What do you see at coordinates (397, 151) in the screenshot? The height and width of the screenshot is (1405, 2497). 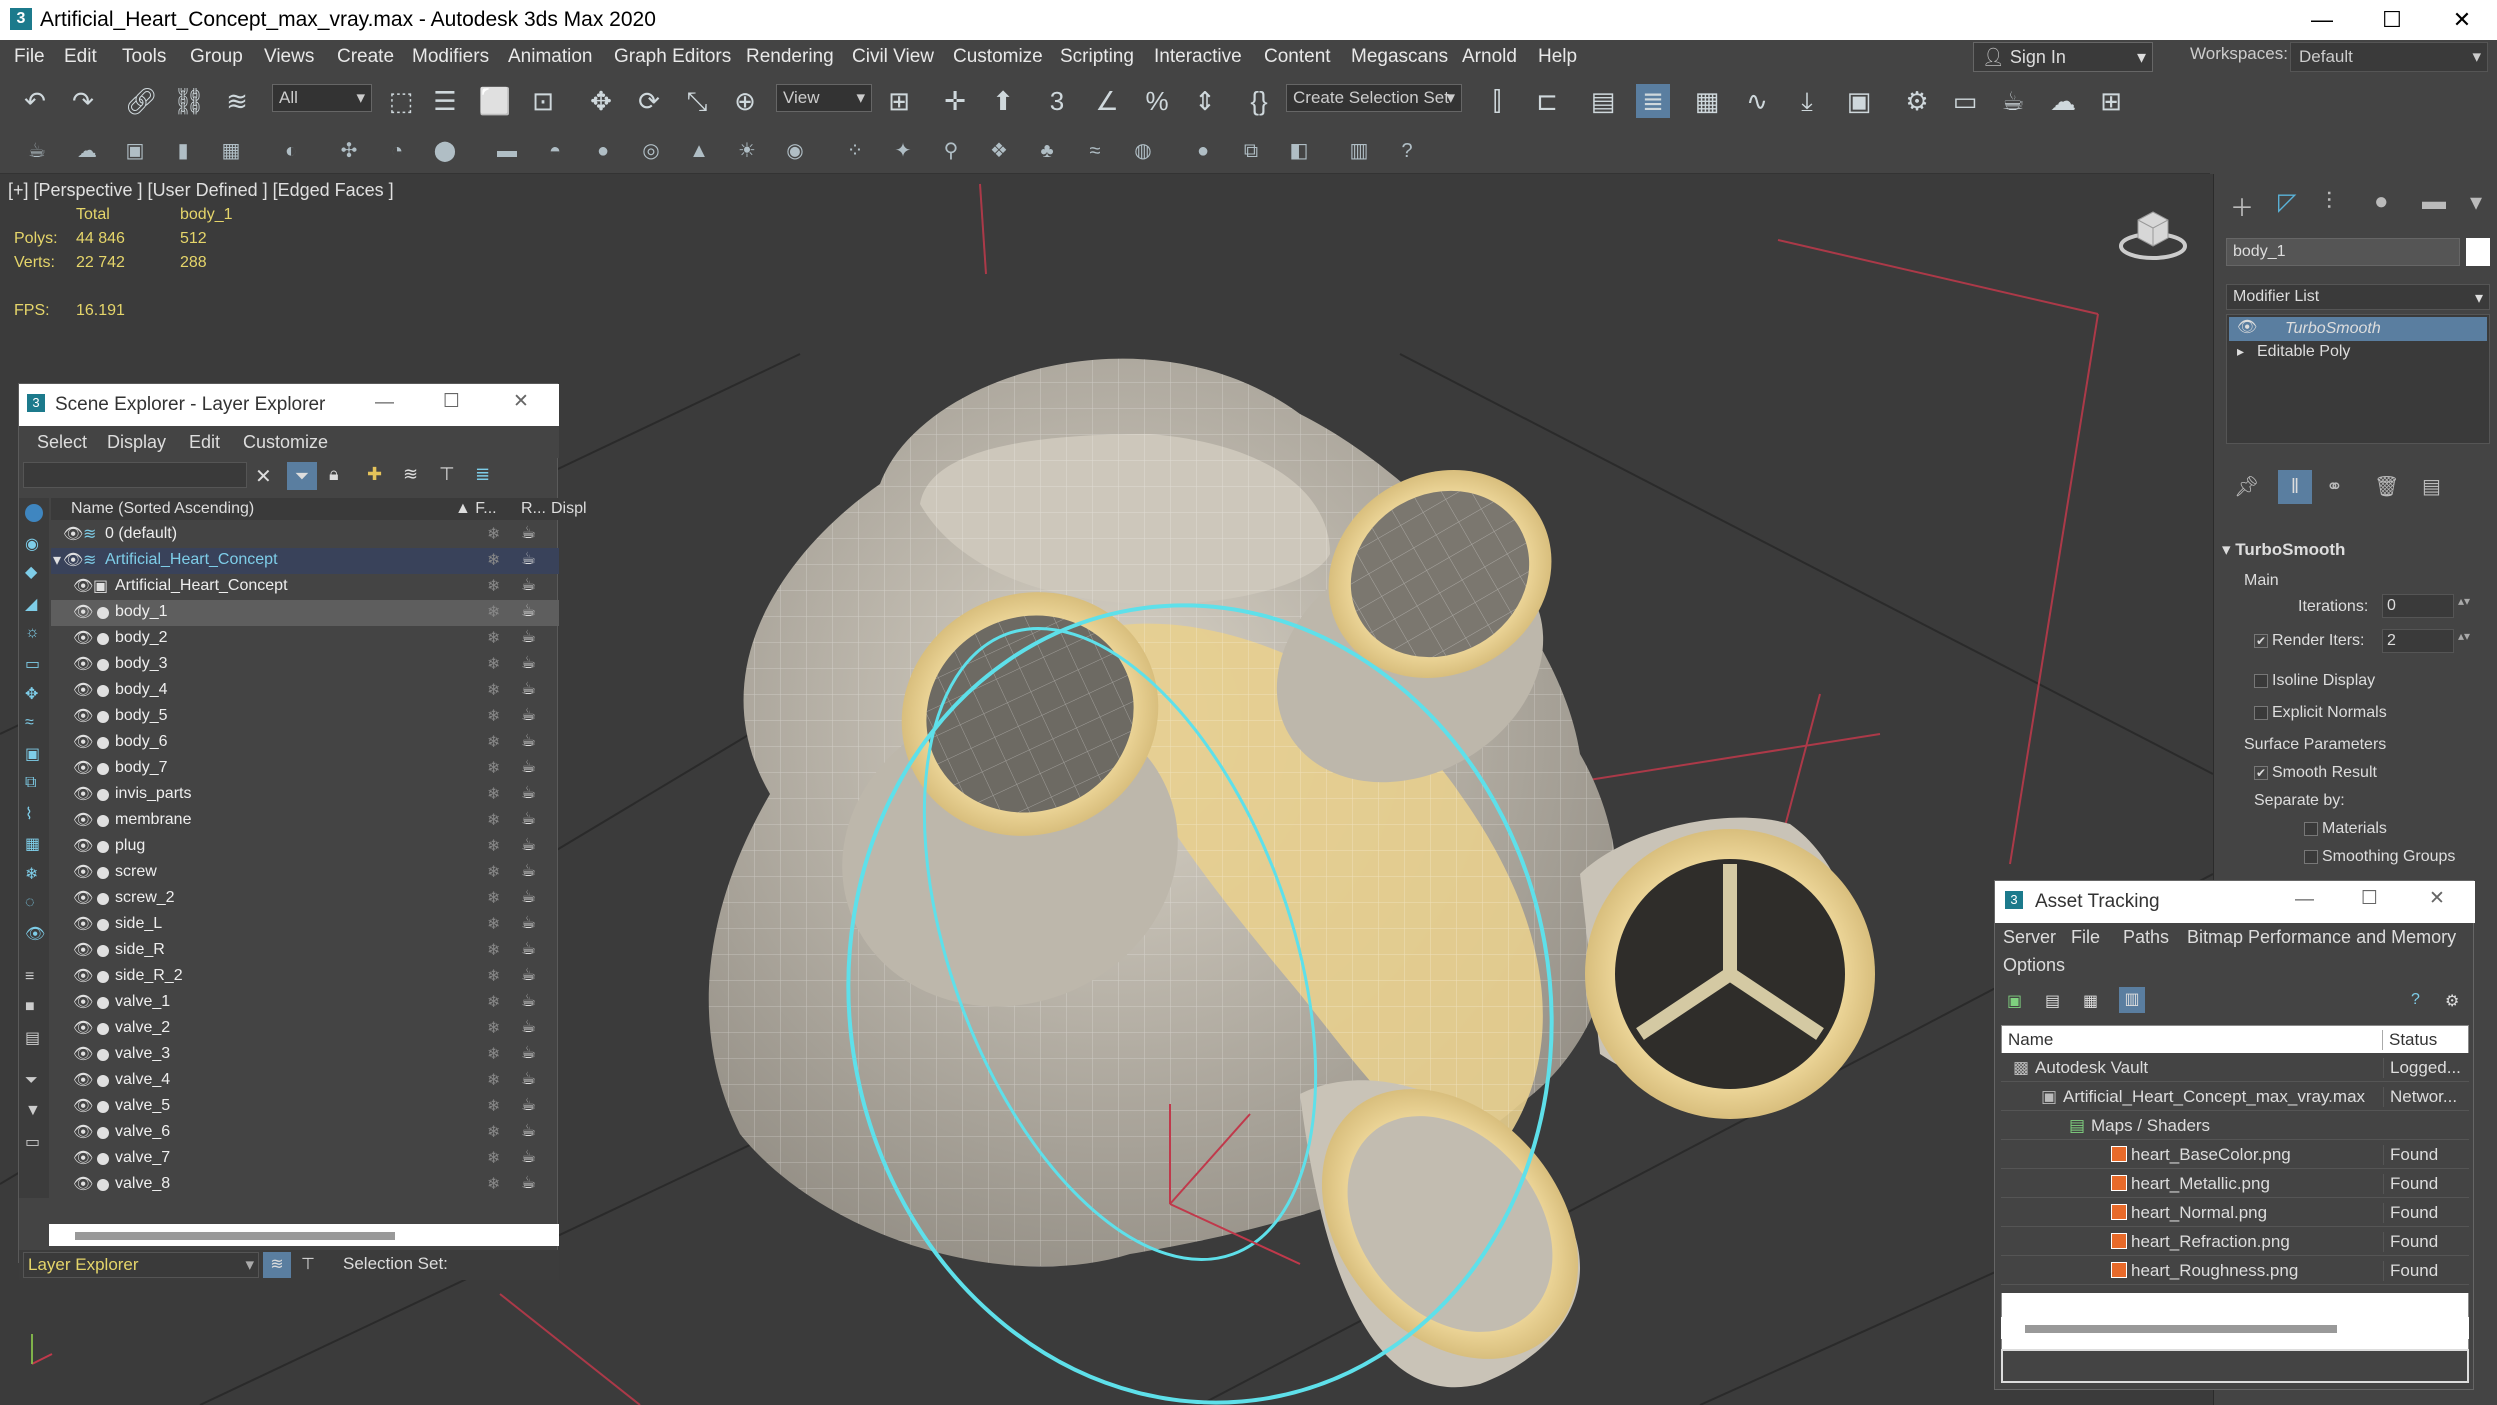 I see `spacewarp-icon: ◔` at bounding box center [397, 151].